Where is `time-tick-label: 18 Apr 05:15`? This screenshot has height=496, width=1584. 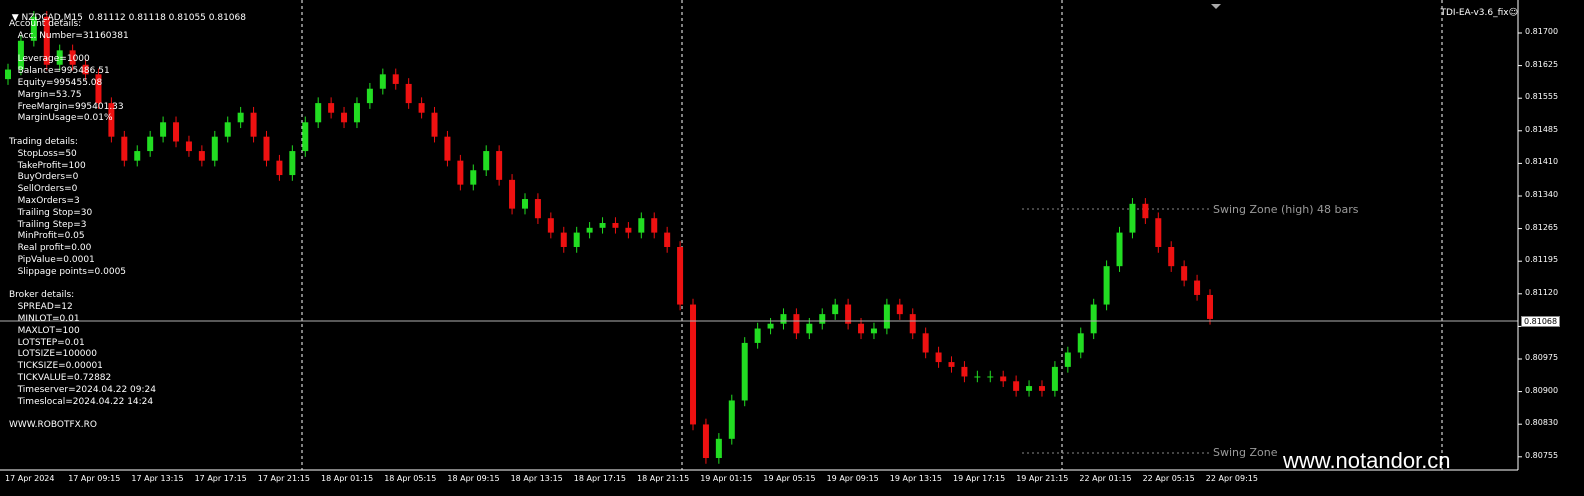 time-tick-label: 18 Apr 05:15 is located at coordinates (410, 478).